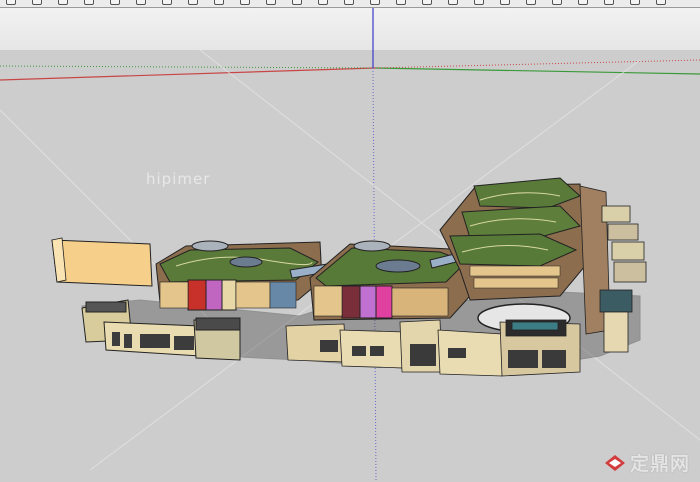 The width and height of the screenshot is (700, 482). Describe the element at coordinates (537, 71) in the screenshot. I see `green-axis` at that location.